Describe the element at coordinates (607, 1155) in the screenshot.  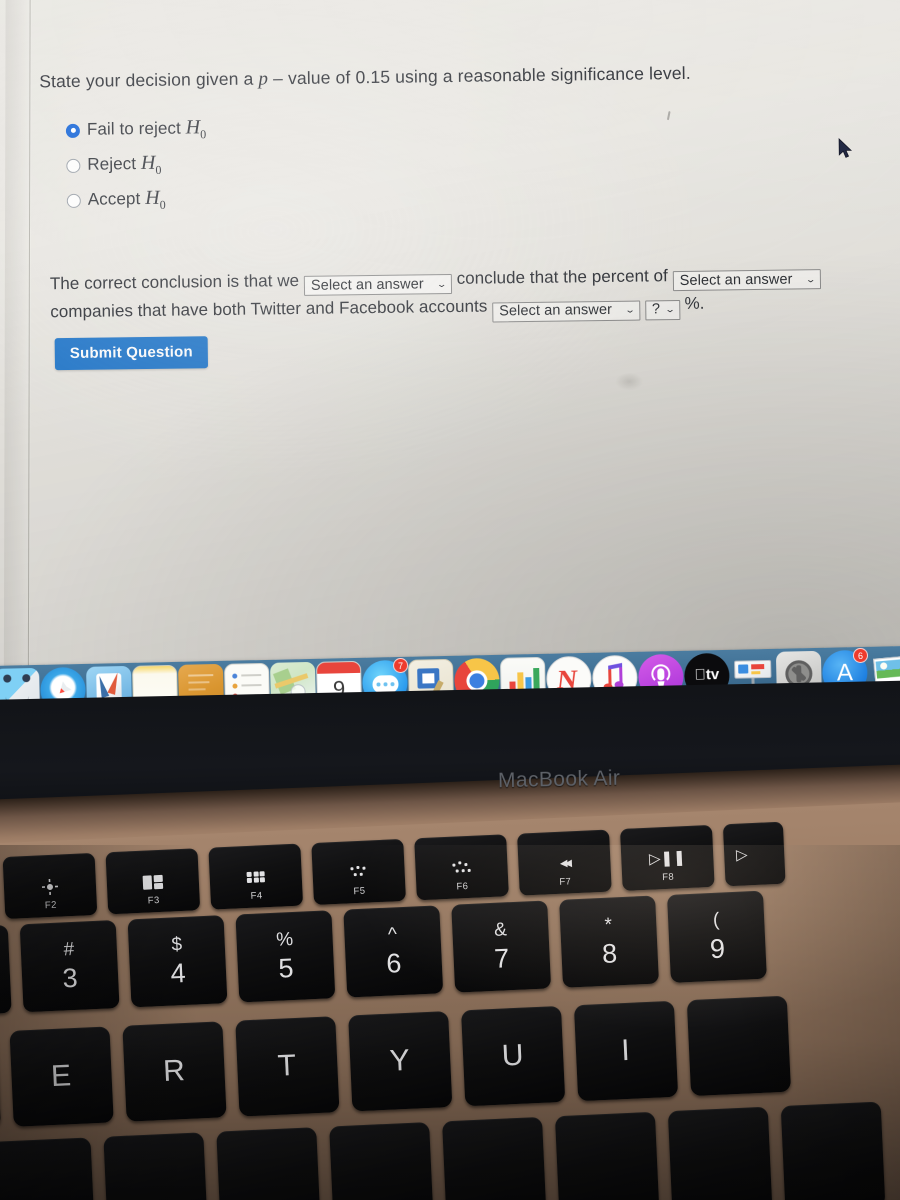
I see `key-k` at that location.